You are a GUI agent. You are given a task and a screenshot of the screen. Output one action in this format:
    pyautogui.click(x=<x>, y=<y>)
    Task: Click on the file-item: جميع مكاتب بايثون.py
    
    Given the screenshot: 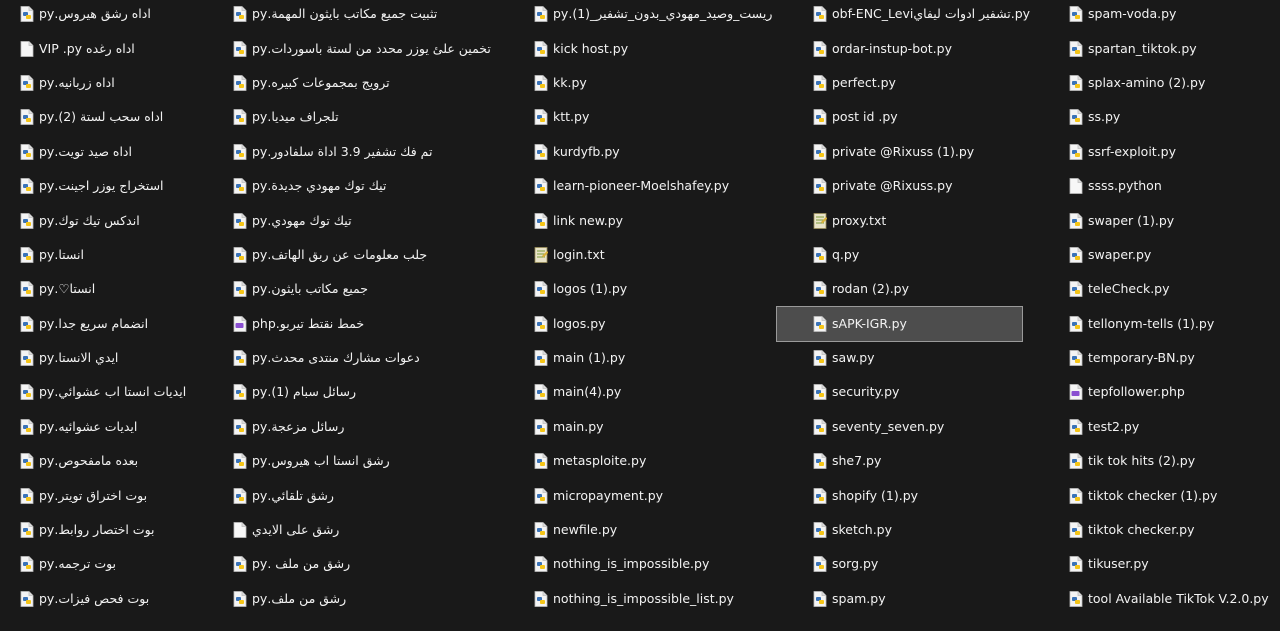 What is the action you would take?
    pyautogui.click(x=376, y=289)
    